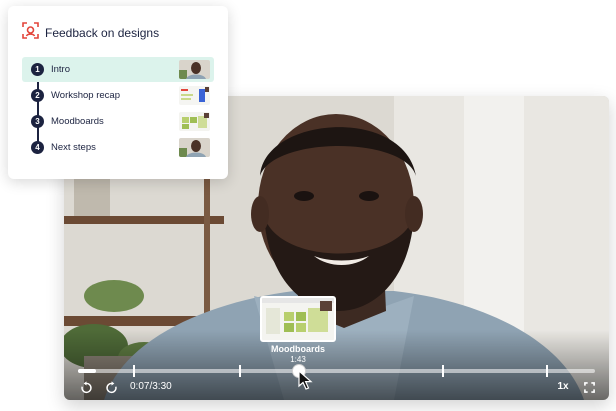 This screenshot has height=411, width=616. I want to click on chapter-number: 2, so click(37, 95).